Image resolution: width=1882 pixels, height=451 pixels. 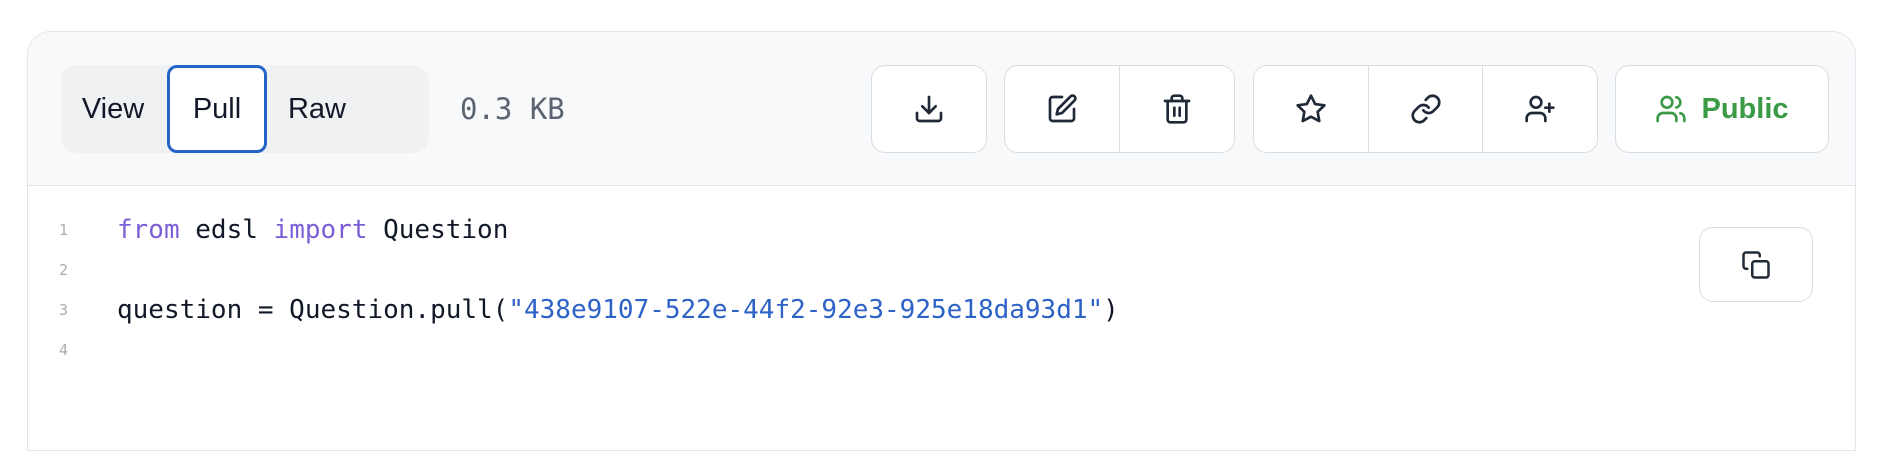 I want to click on edit-button, so click(x=1062, y=109).